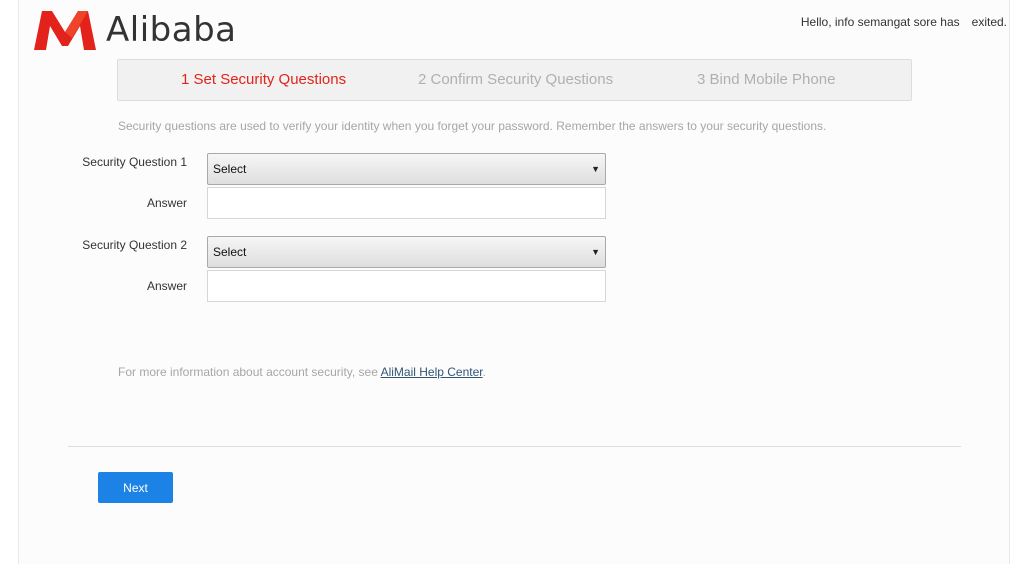  I want to click on alibaba-logo: Alibaba, so click(134, 30).